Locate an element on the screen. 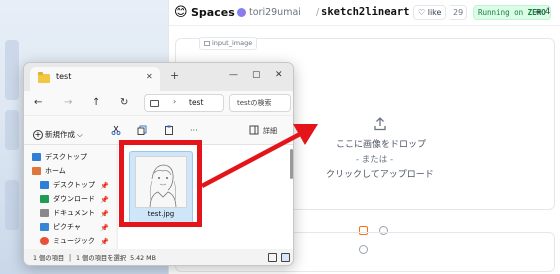 This screenshot has height=274, width=560. drag-arrow-icon is located at coordinates (259, 156).